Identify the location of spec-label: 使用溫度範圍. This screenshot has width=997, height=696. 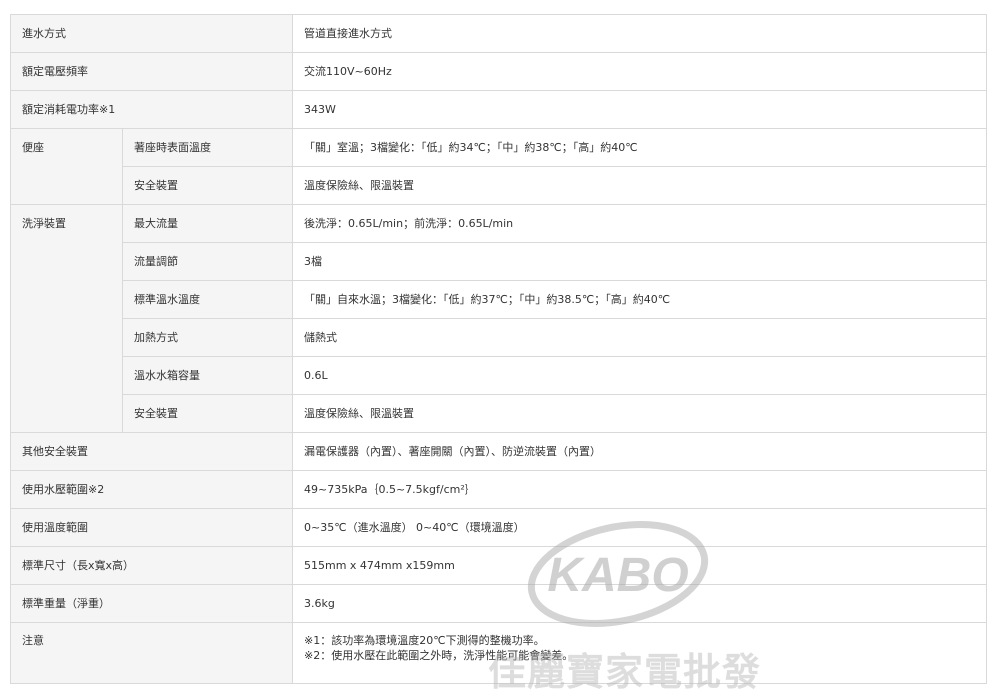
(151, 527).